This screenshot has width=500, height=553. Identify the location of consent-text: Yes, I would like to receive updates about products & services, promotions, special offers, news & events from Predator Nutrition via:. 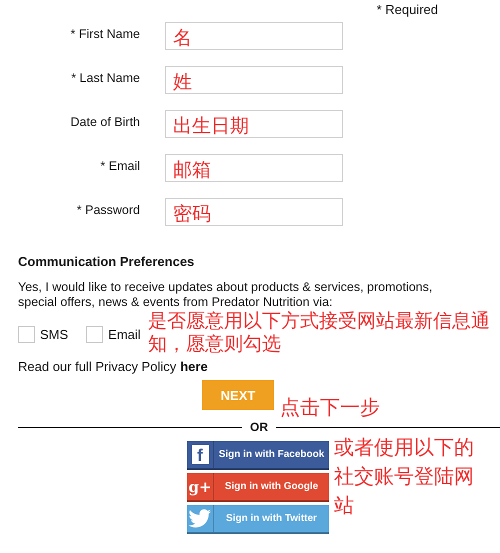
(226, 295).